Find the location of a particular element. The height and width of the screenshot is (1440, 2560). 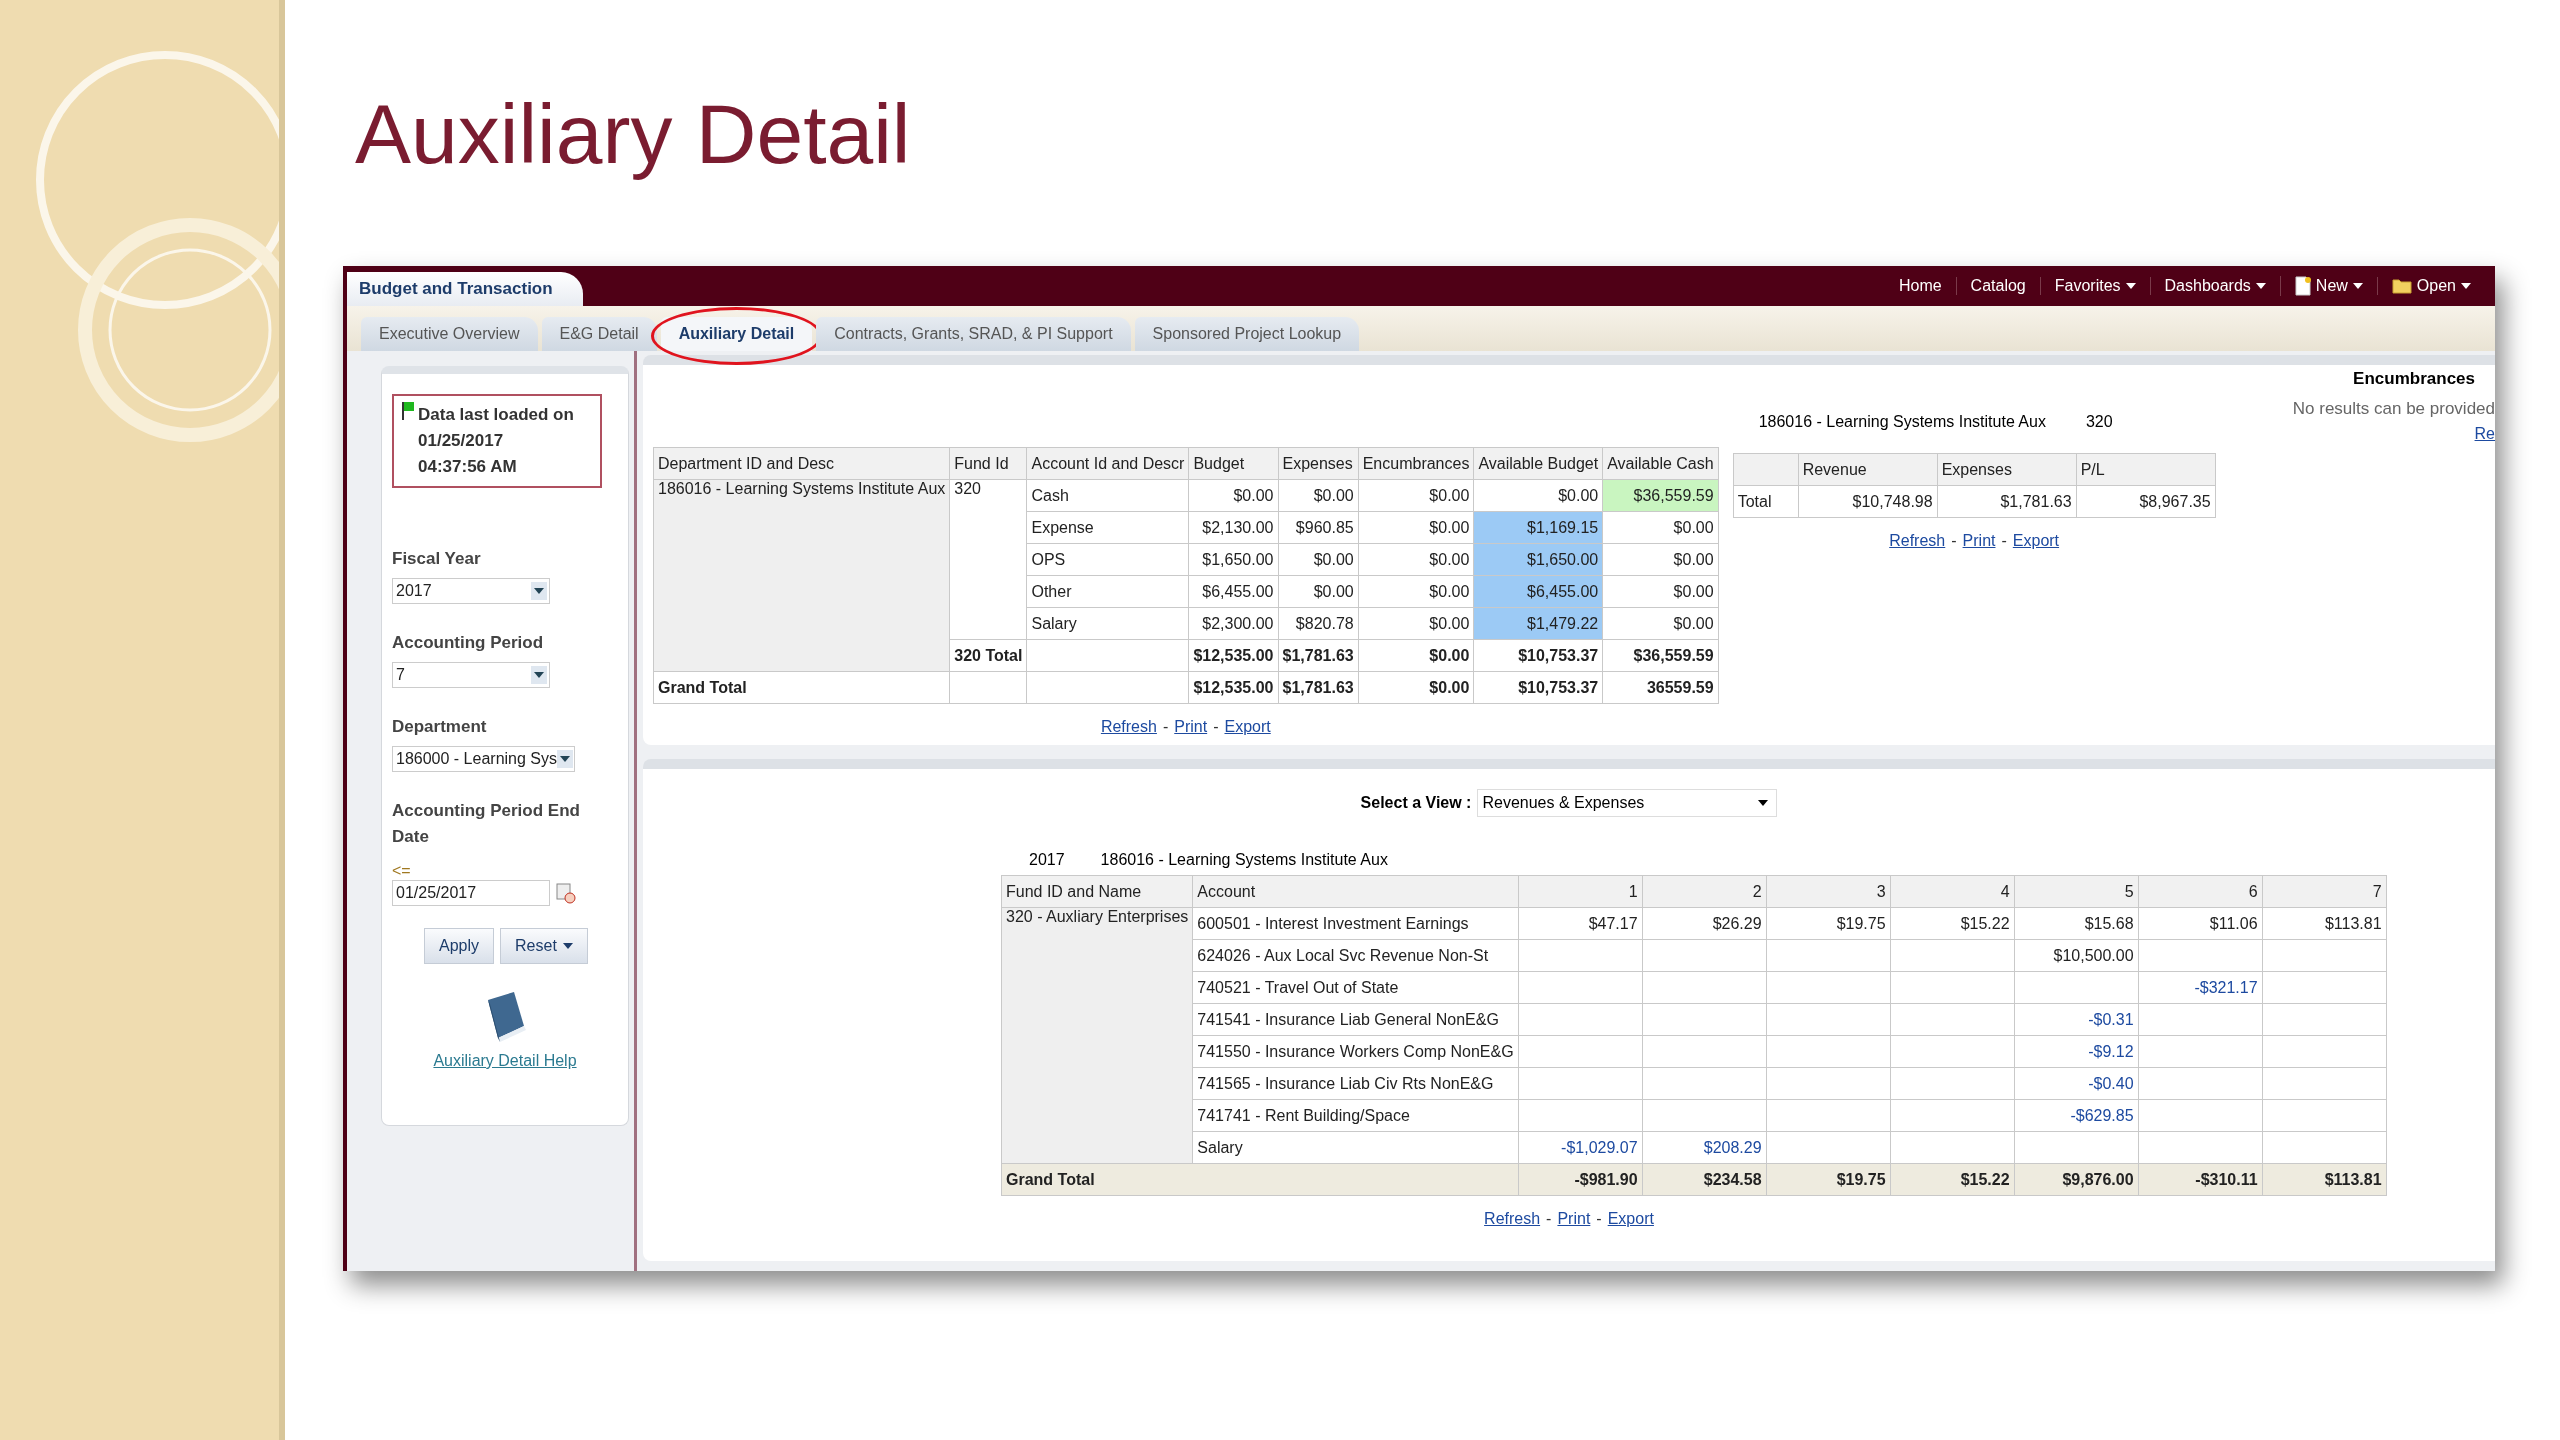

menu-button: Reset is located at coordinates (544, 946).